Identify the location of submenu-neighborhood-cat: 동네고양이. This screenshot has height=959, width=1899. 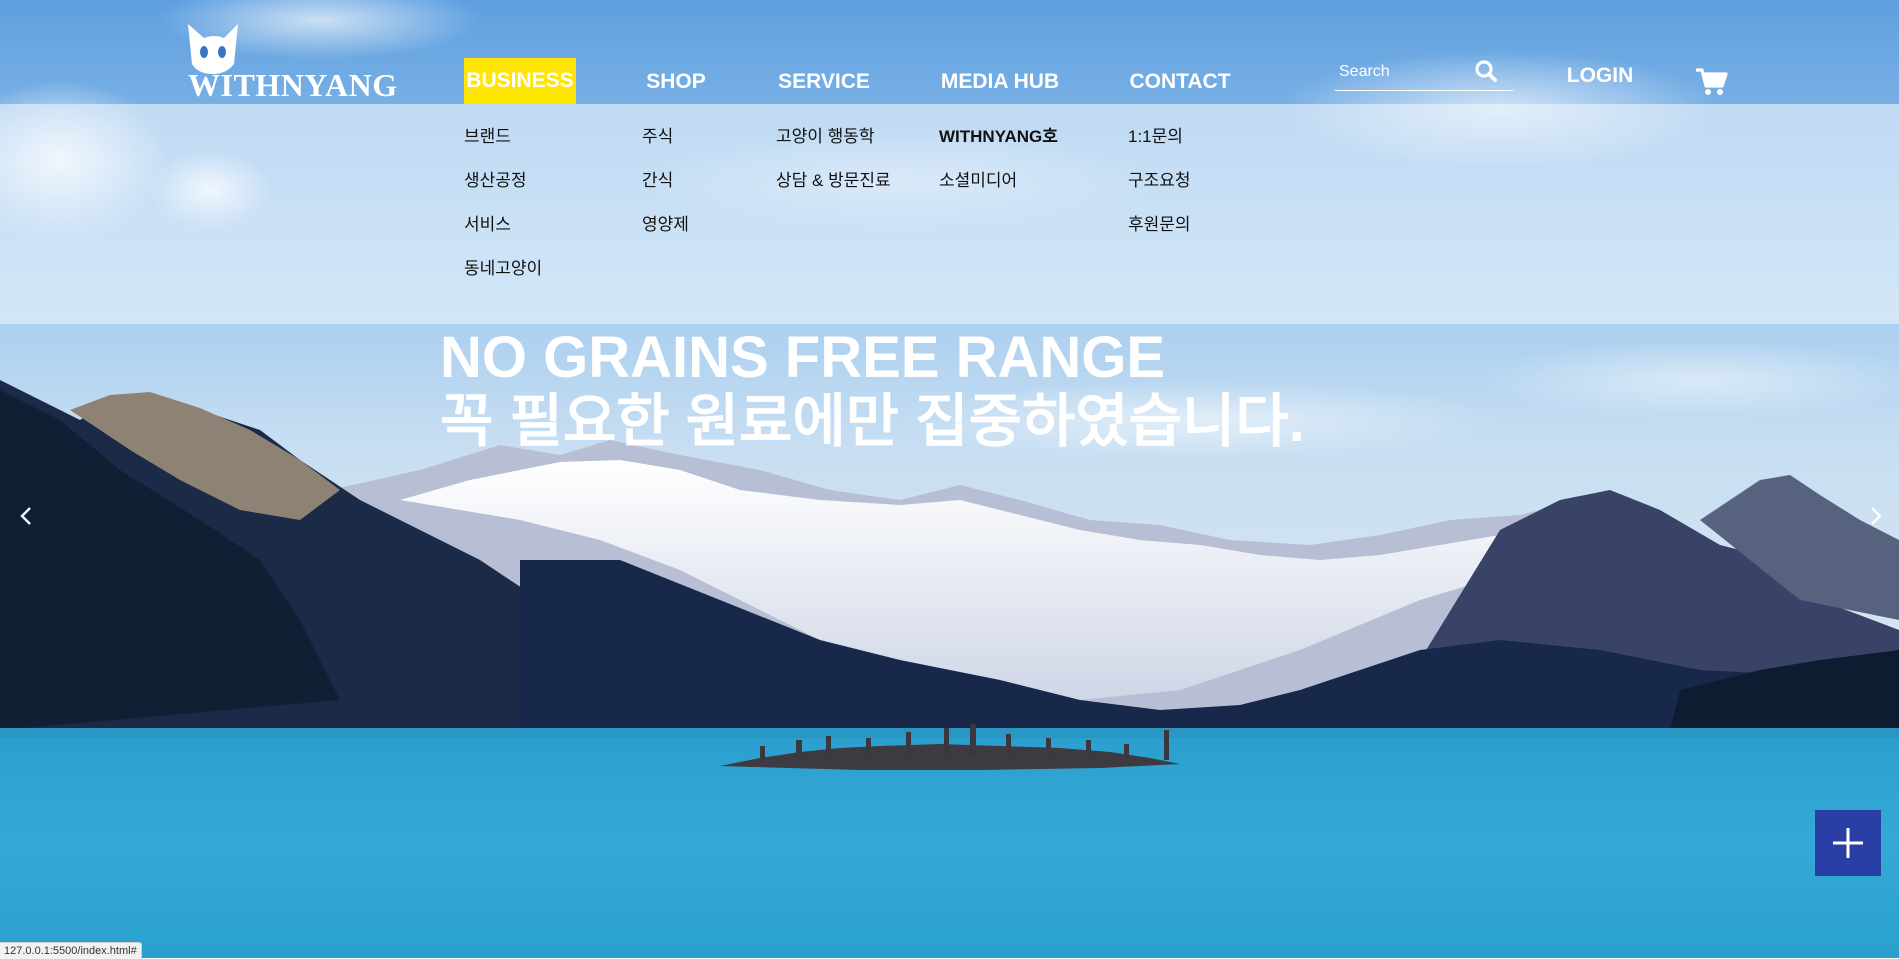
(503, 269).